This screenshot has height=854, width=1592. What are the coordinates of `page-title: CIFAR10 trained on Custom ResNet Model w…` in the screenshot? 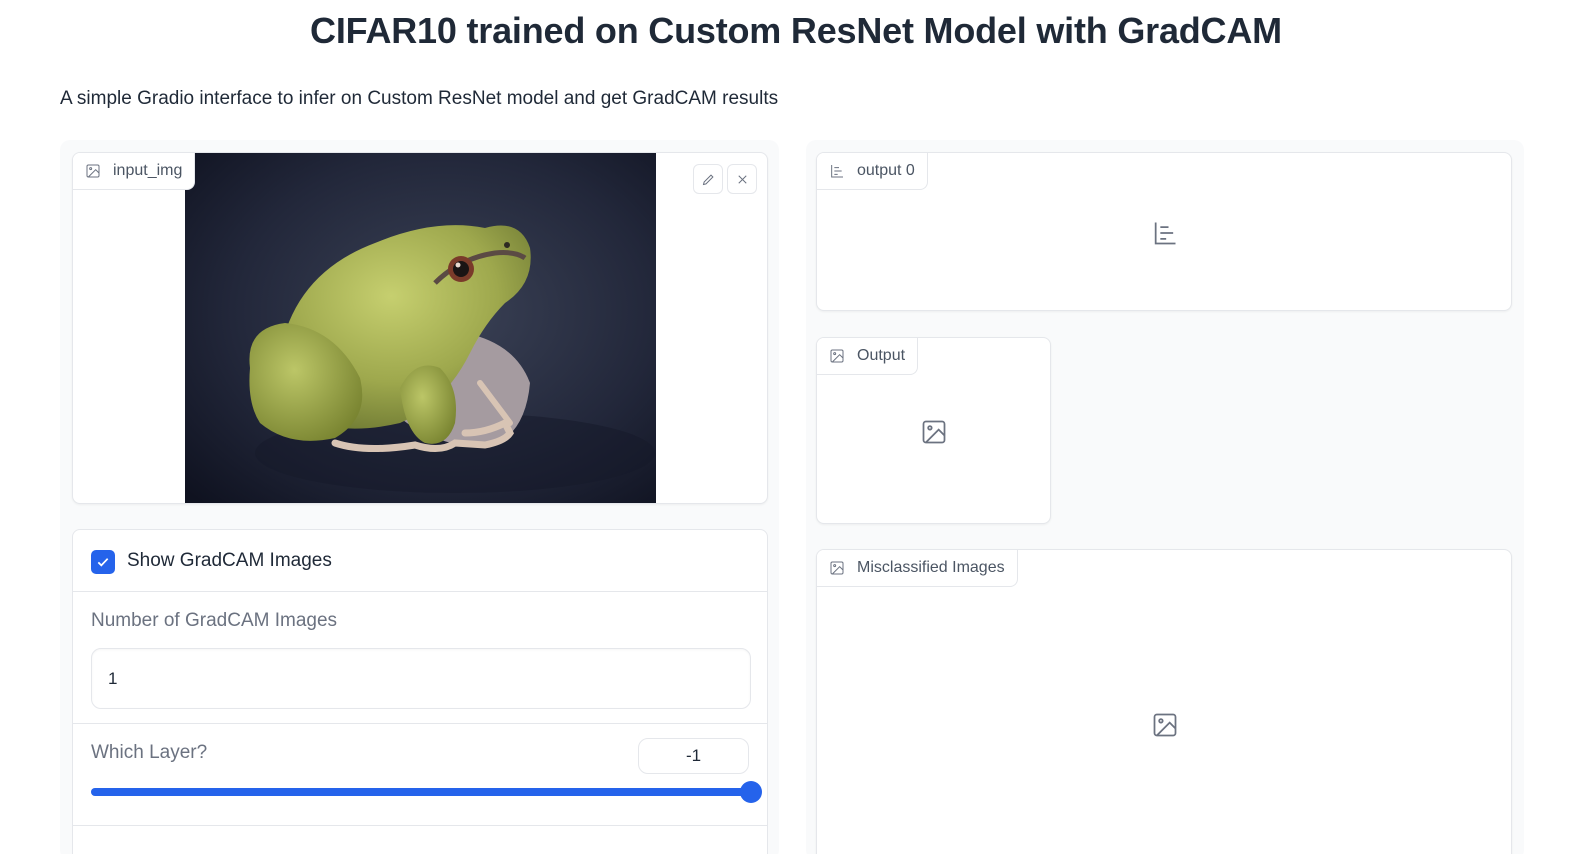 It's located at (796, 30).